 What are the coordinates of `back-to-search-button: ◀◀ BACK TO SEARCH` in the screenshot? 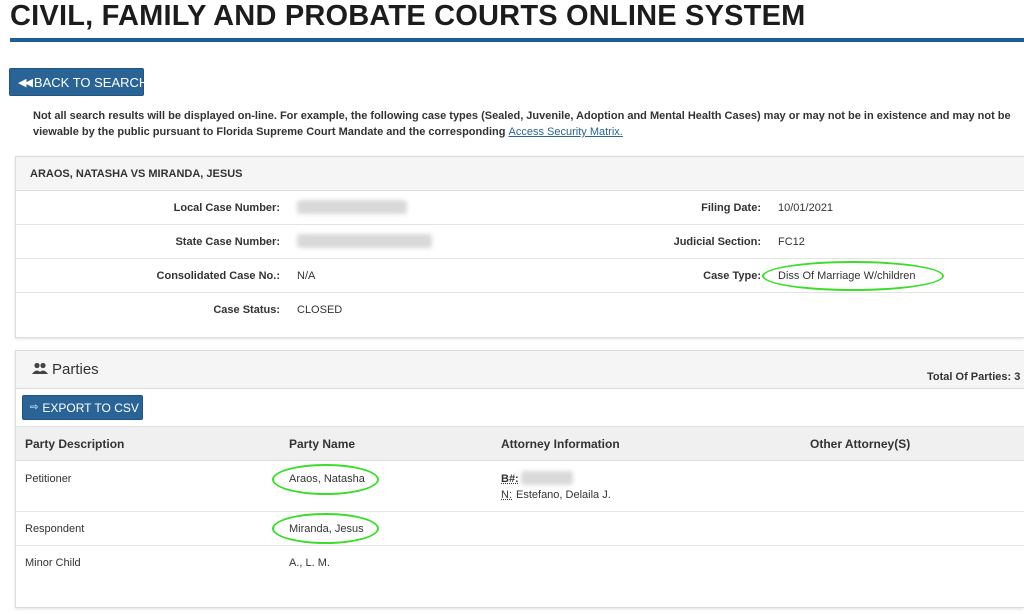 It's located at (78, 82).